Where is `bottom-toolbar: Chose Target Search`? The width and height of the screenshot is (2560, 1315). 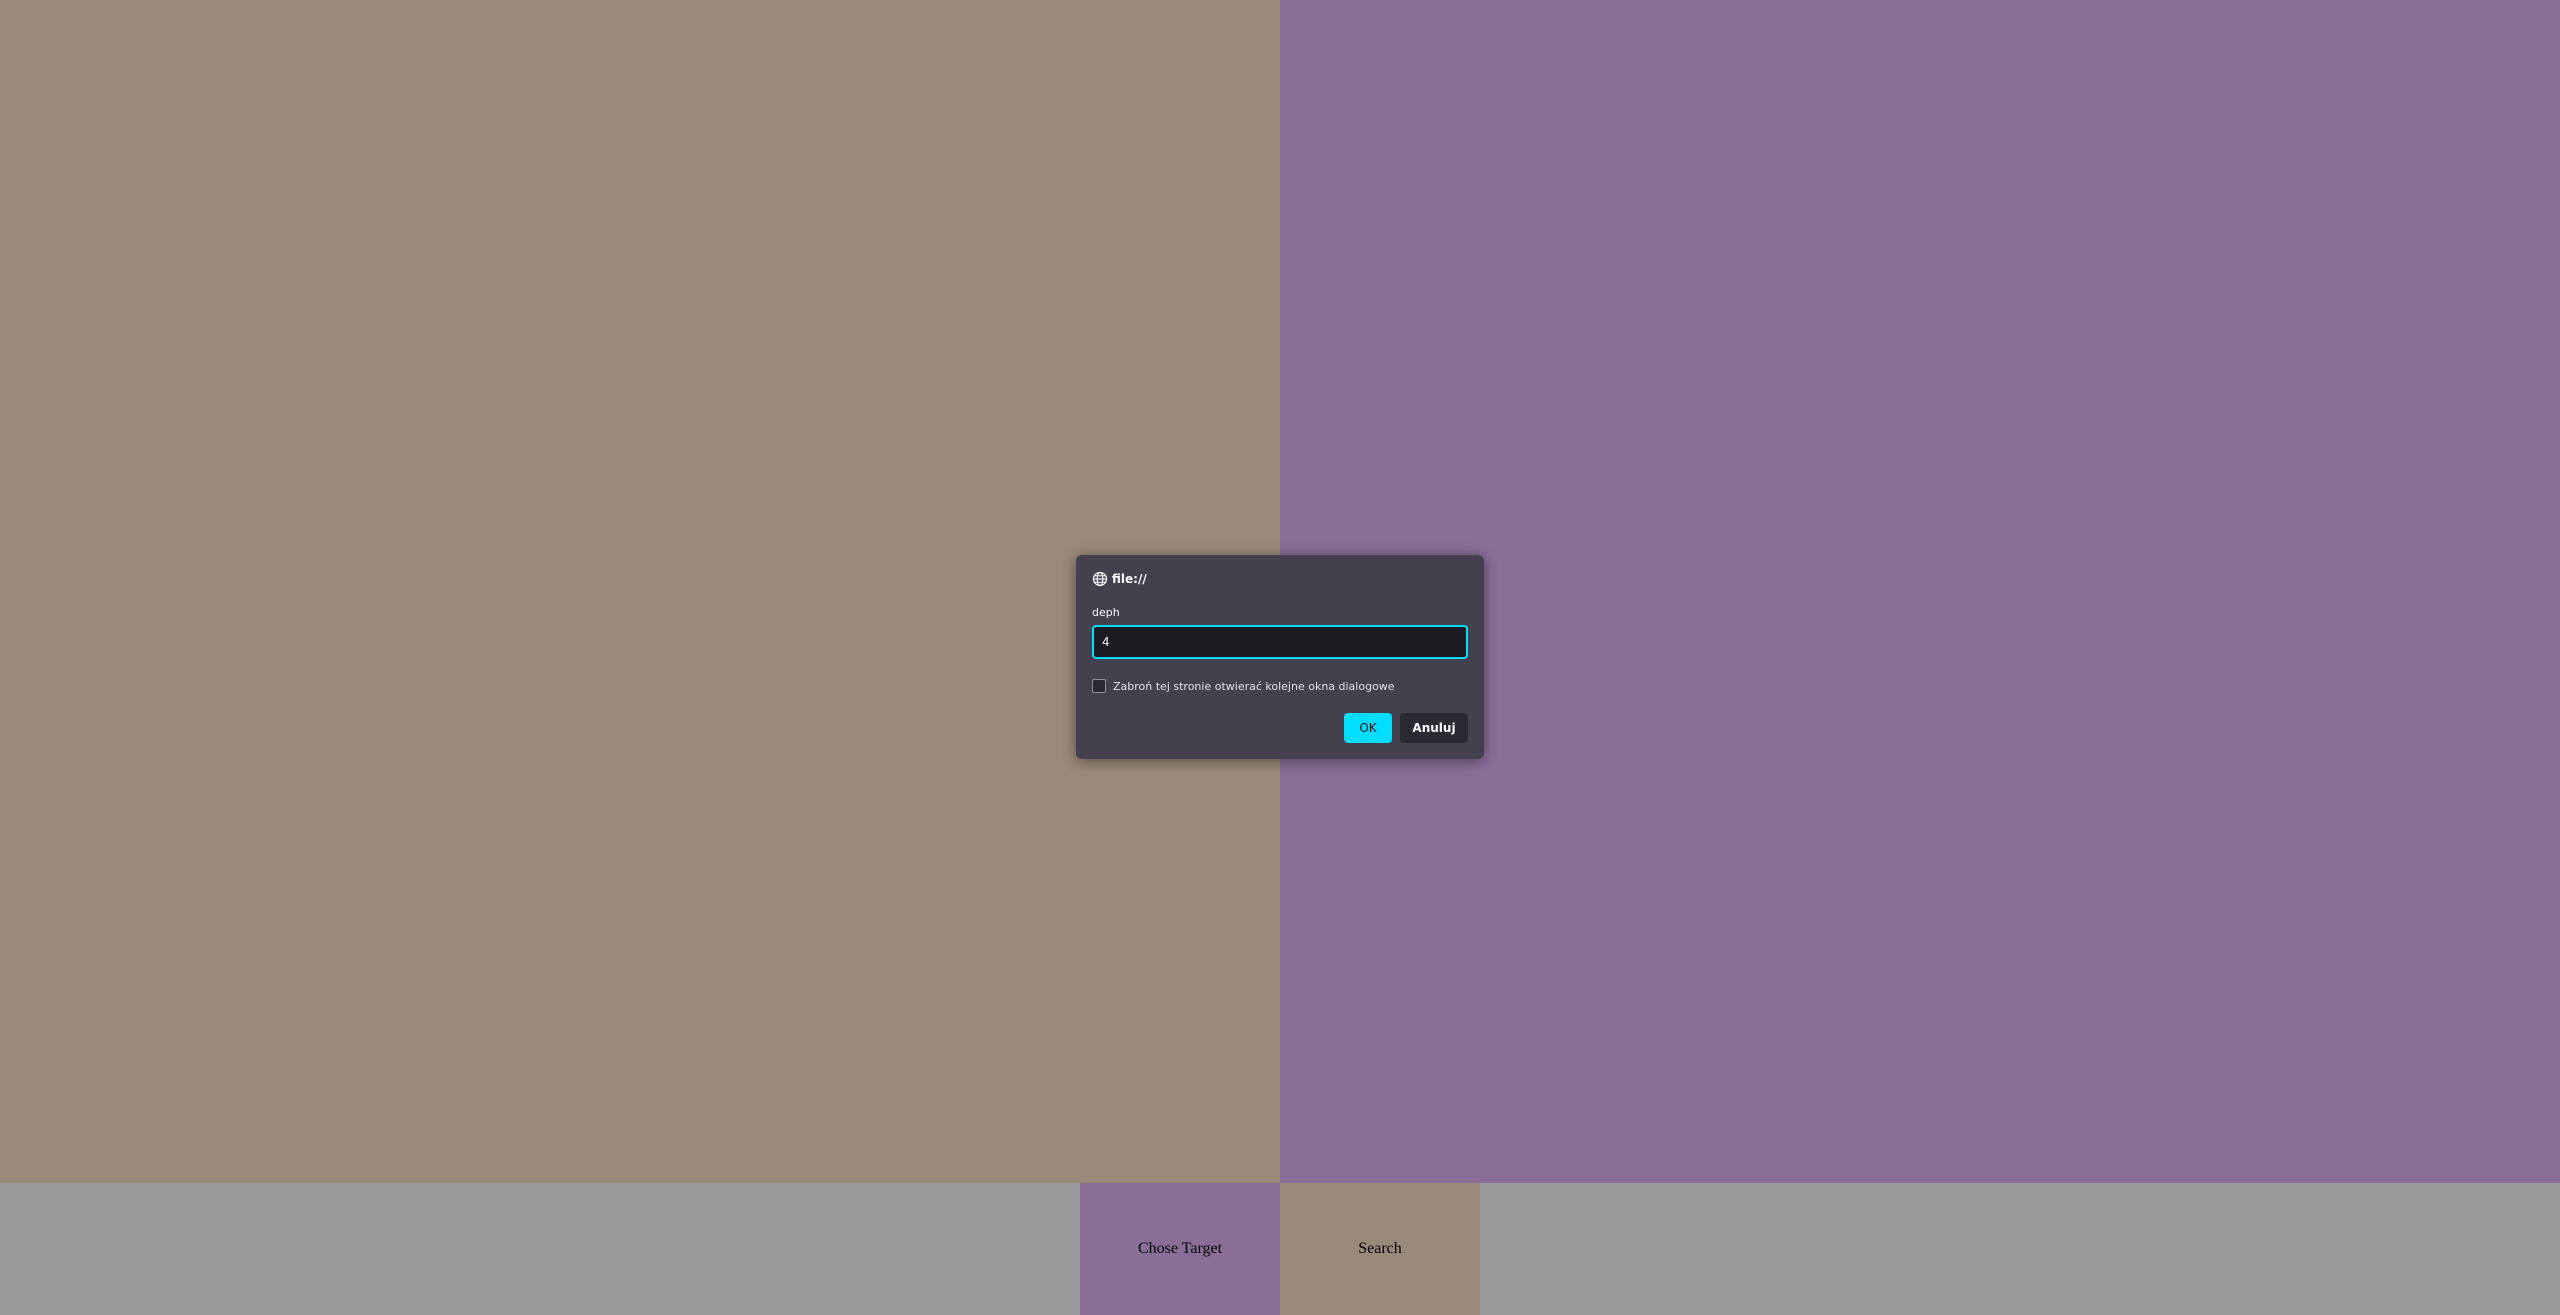
bottom-toolbar: Chose Target Search is located at coordinates (1280, 1249).